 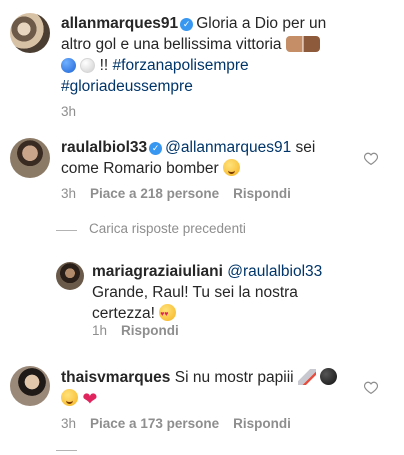 I want to click on load-previous-replies-button: Carica risposte precedenti, so click(x=167, y=228).